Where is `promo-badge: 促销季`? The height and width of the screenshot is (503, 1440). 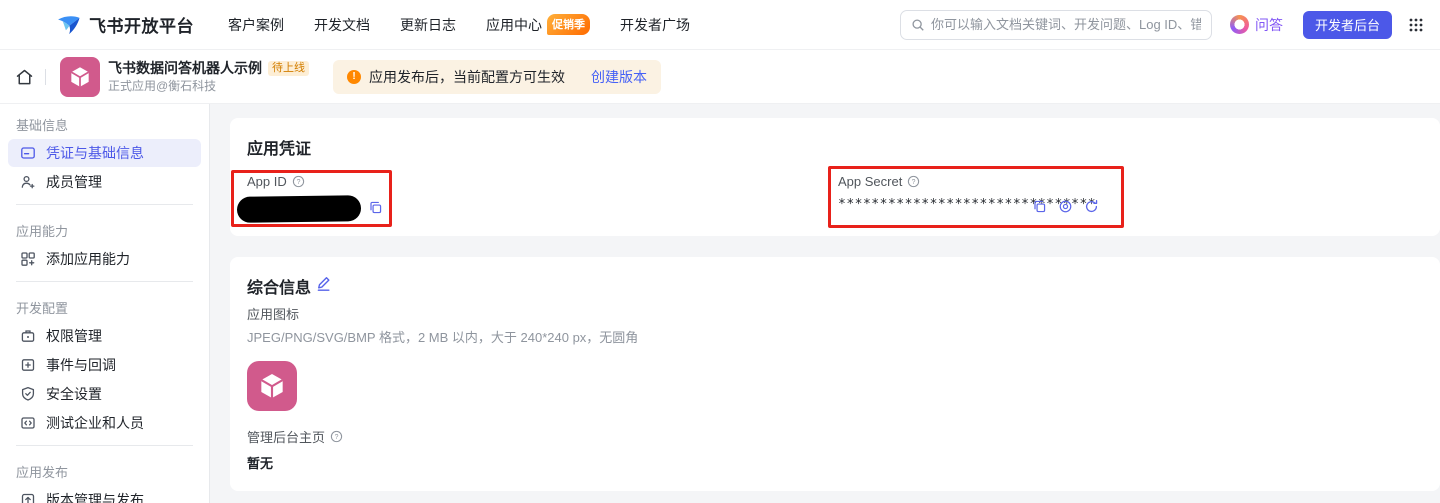
promo-badge: 促销季 is located at coordinates (568, 24).